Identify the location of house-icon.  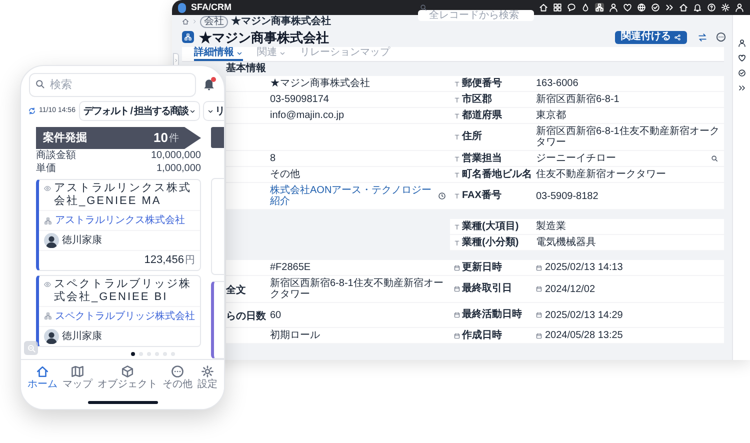
(683, 7).